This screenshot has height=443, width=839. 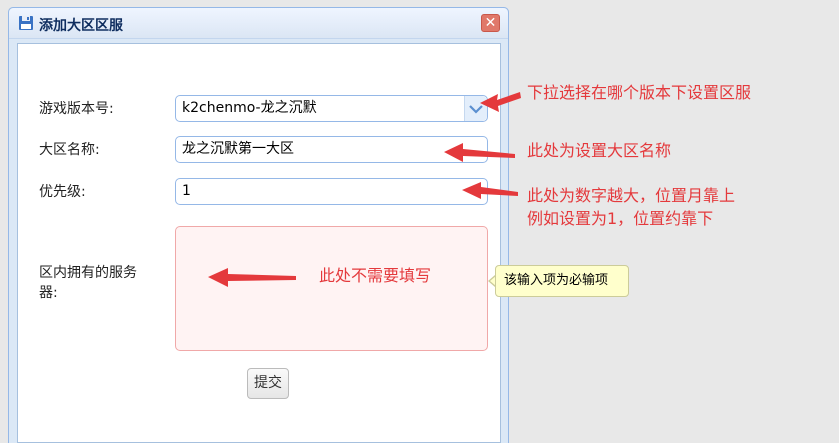 What do you see at coordinates (252, 277) in the screenshot?
I see `annotation-arrow-servers` at bounding box center [252, 277].